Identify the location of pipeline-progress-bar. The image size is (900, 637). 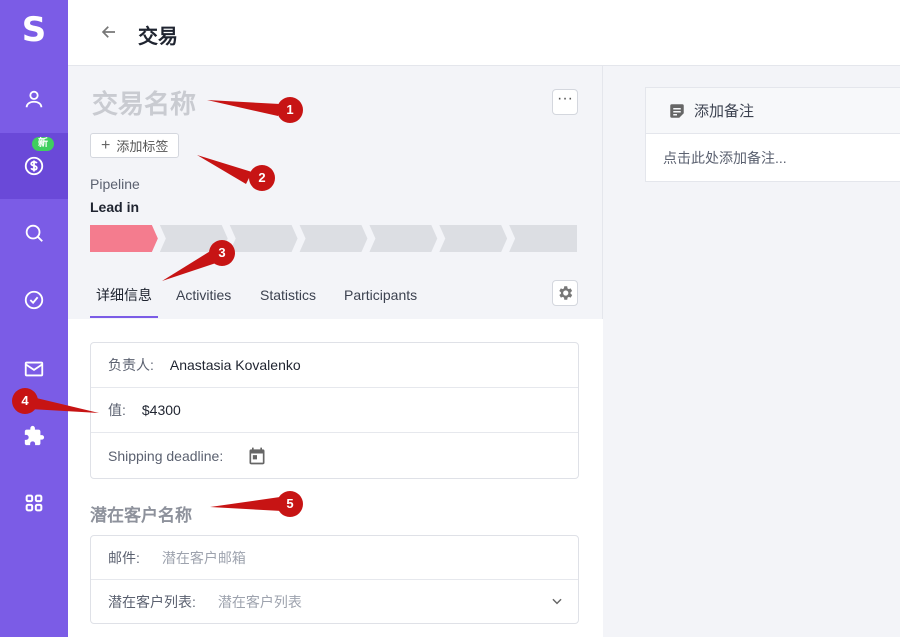
(333, 238).